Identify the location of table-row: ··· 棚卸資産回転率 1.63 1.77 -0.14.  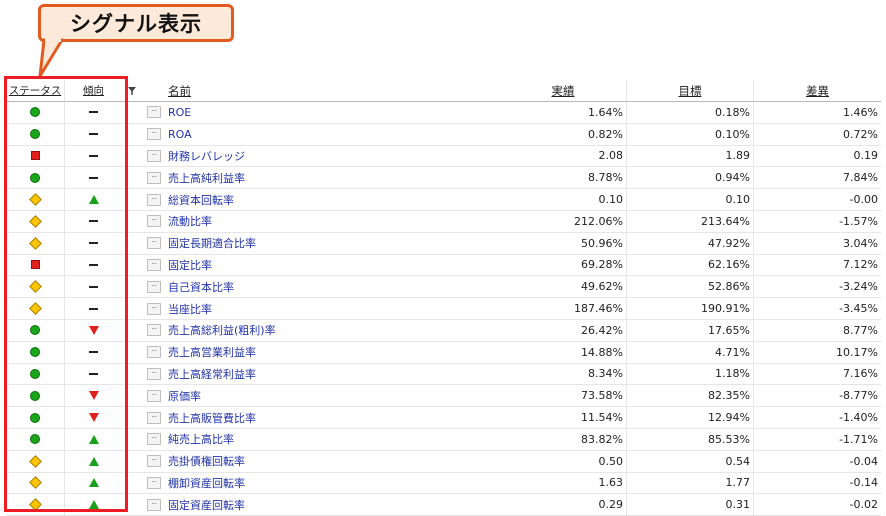
(444, 483).